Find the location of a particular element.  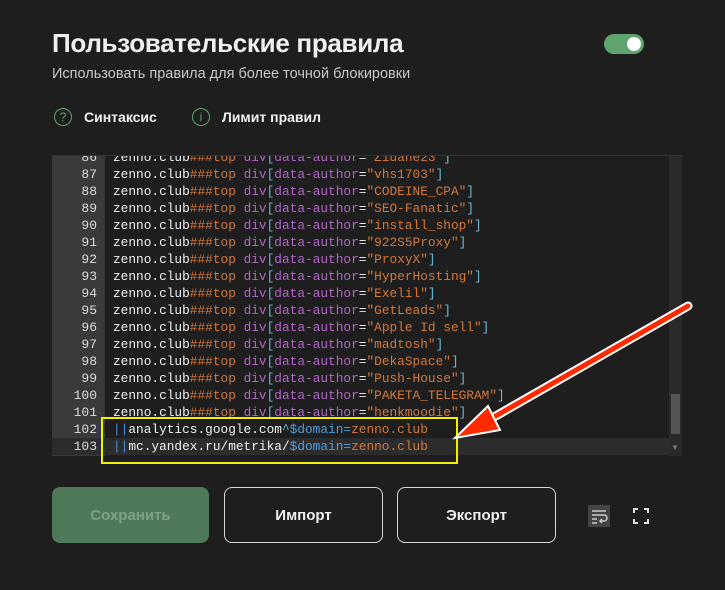

line-number: 90 is located at coordinates (89, 225).